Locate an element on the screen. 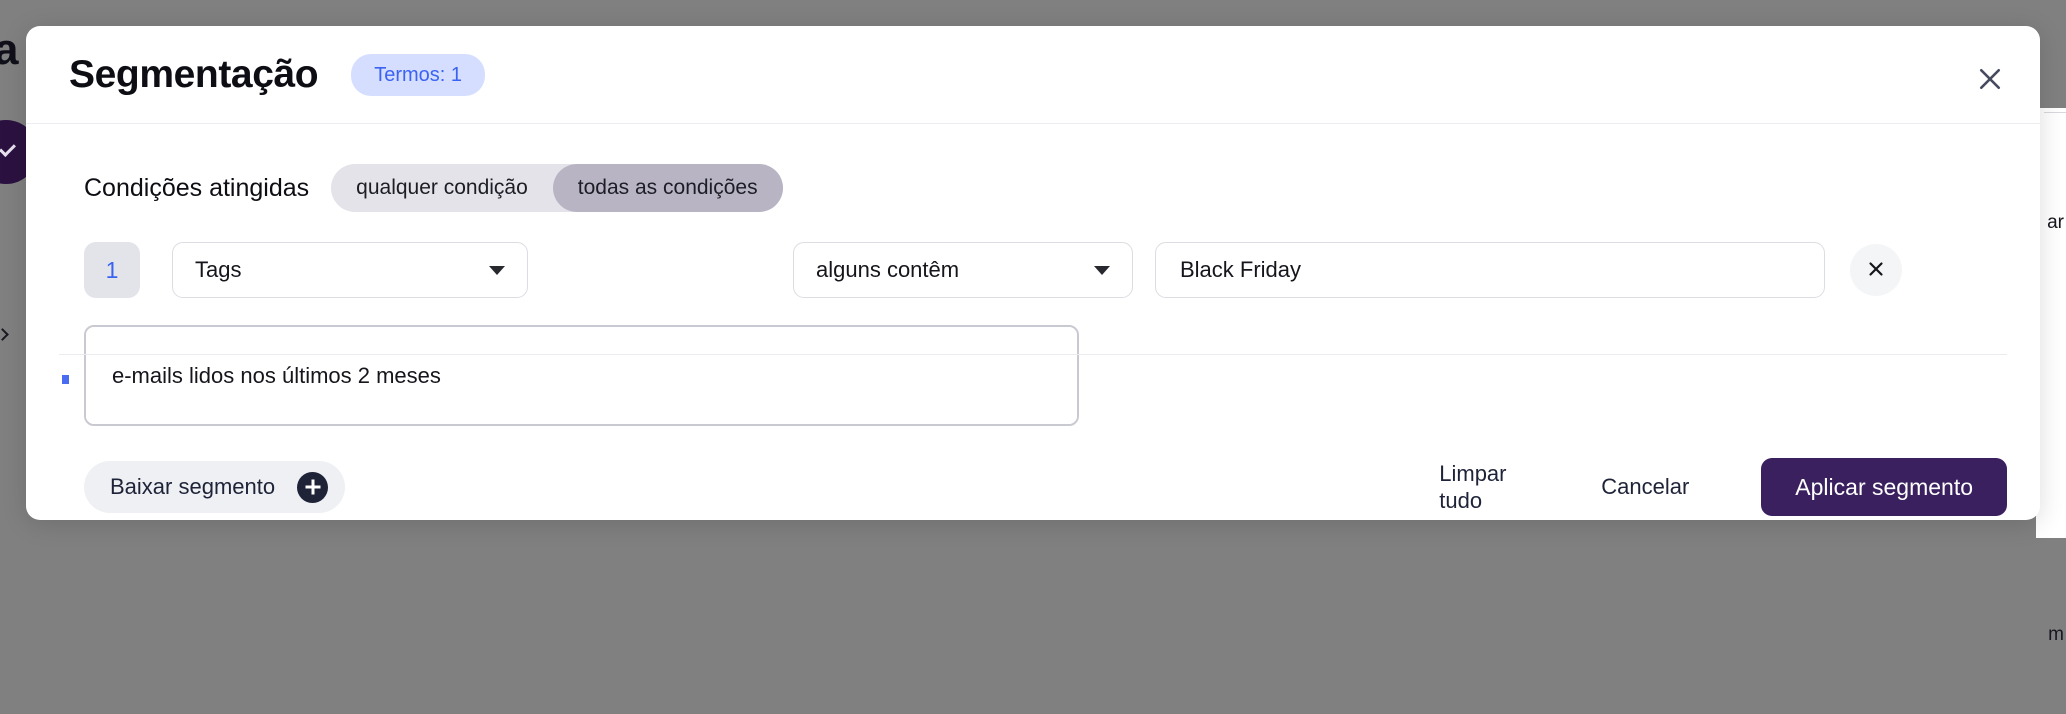 Image resolution: width=2066 pixels, height=714 pixels. conditions-label: Condições atingidas is located at coordinates (197, 187).